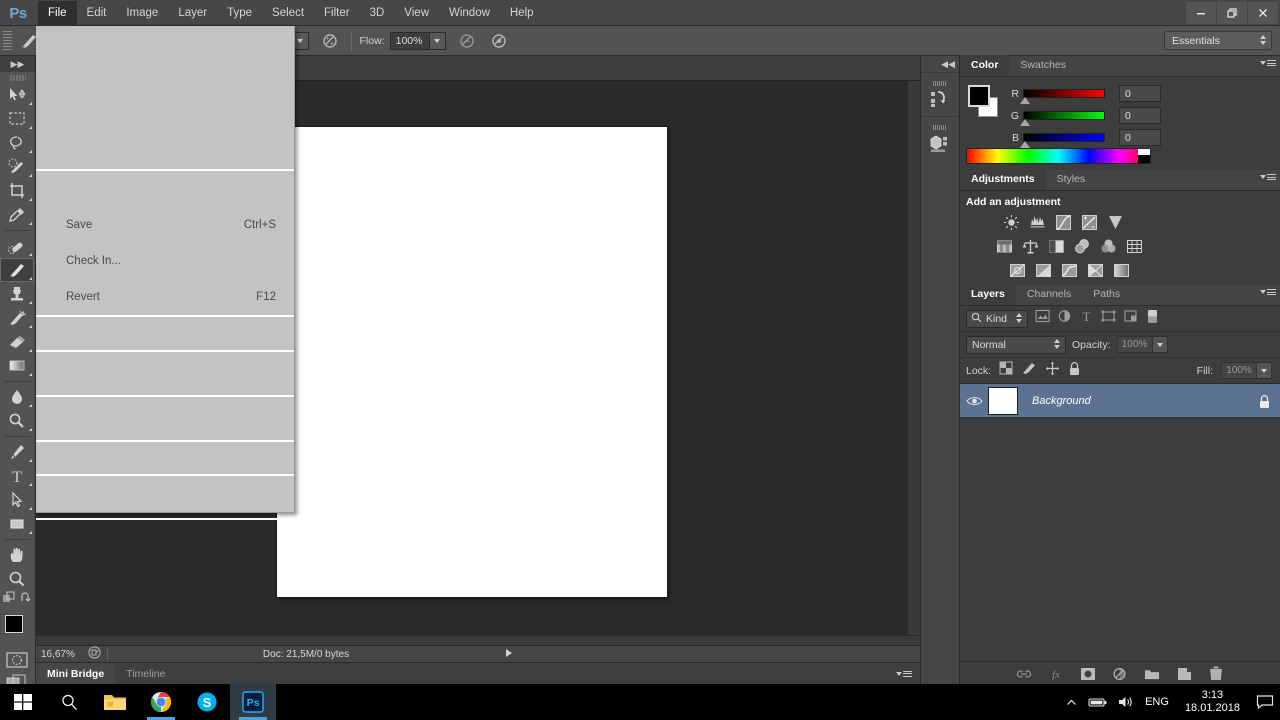 This screenshot has height=720, width=1280. Describe the element at coordinates (17, 143) in the screenshot. I see `lasso-tool` at that location.